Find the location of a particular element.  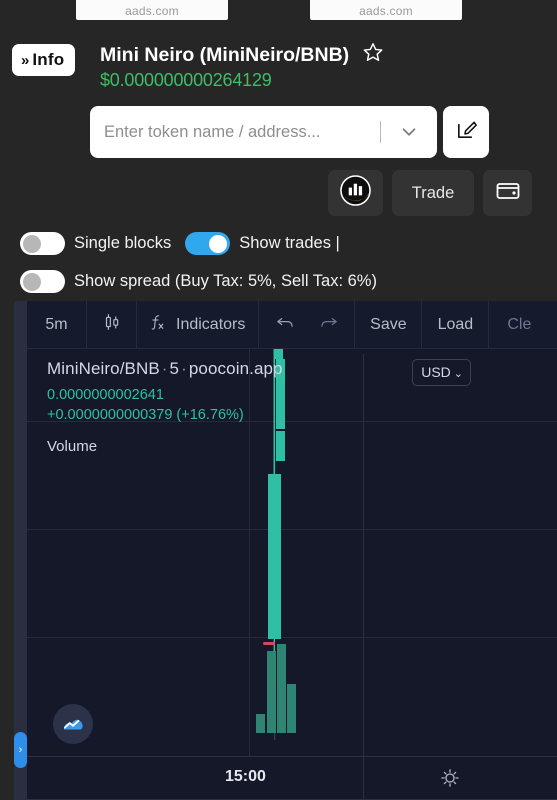

indicators-label: Indicators is located at coordinates (211, 324).